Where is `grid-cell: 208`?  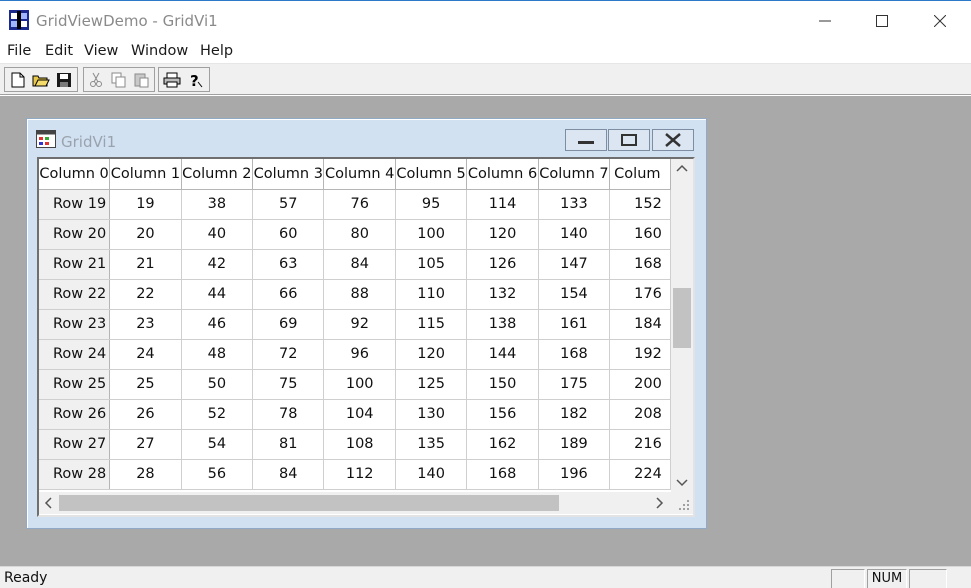 grid-cell: 208 is located at coordinates (640, 414).